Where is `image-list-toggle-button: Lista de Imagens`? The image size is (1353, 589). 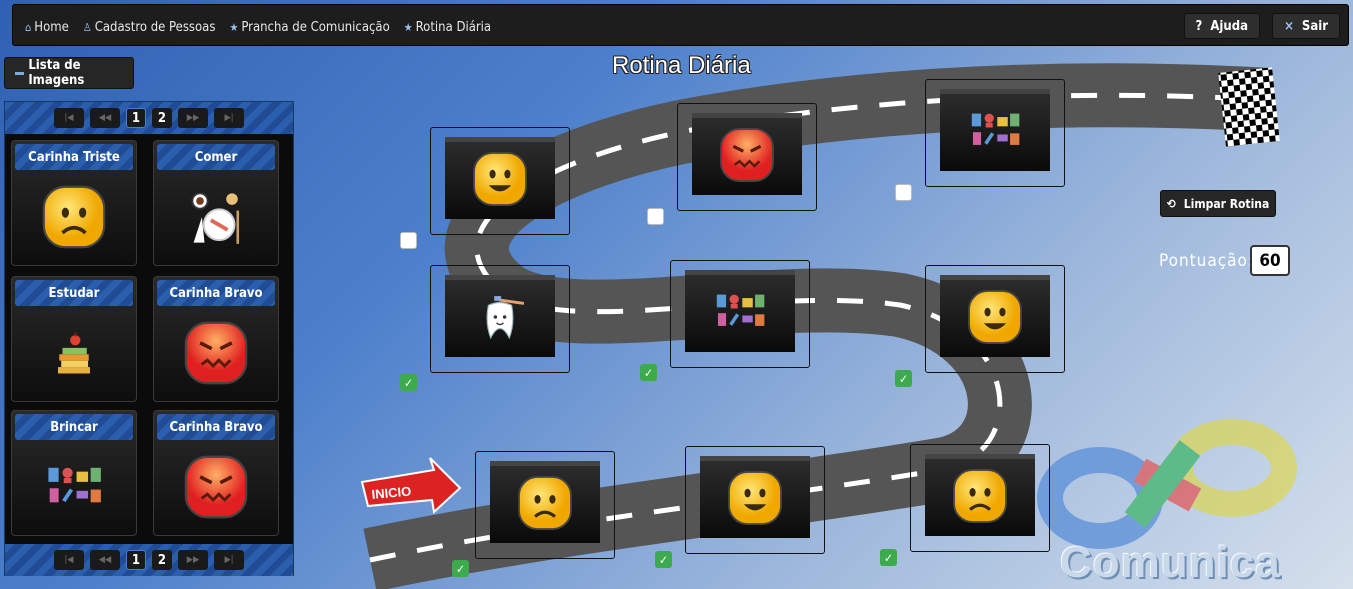
image-list-toggle-button: Lista de Imagens is located at coordinates (69, 73).